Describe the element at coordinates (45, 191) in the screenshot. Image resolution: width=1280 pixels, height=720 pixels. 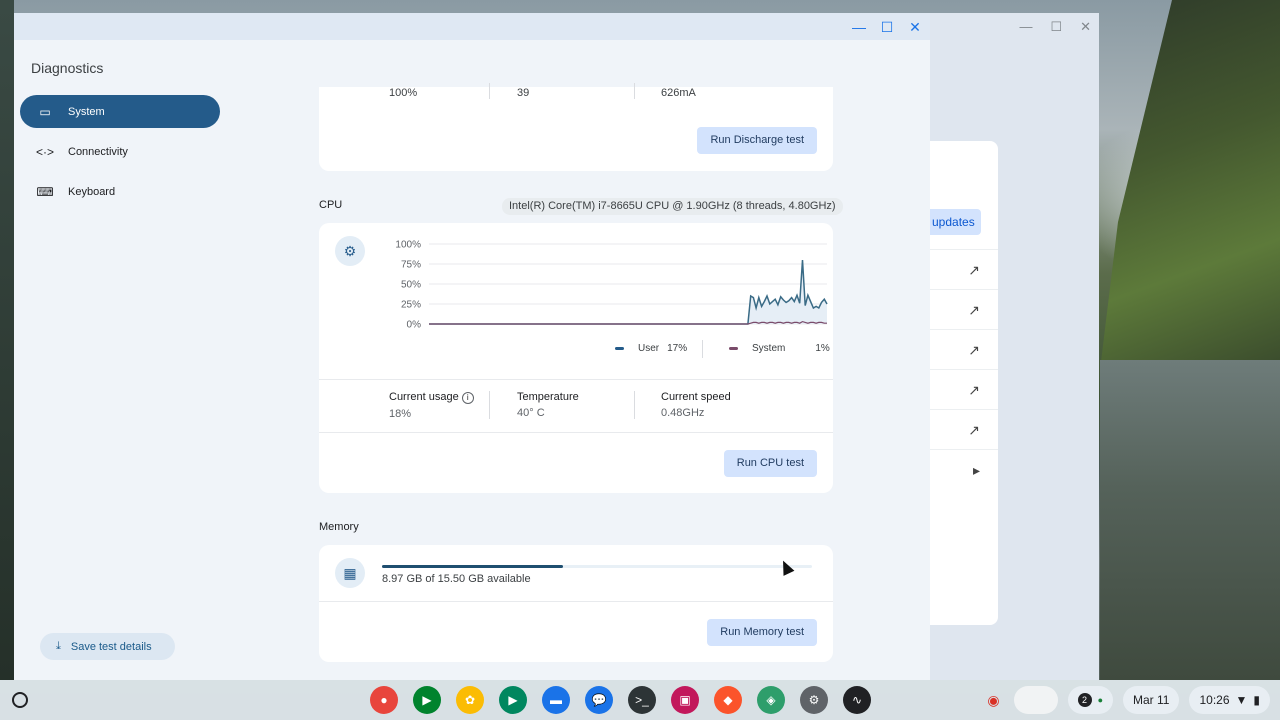
I see `keyboard-icon: ⌨` at that location.